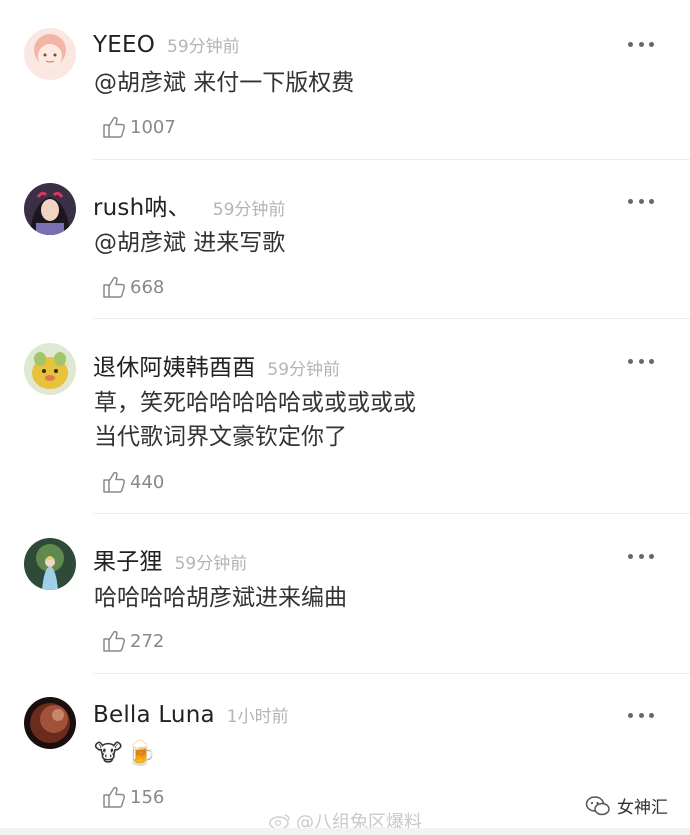 This screenshot has height=835, width=690. I want to click on username: YEEO, so click(124, 45).